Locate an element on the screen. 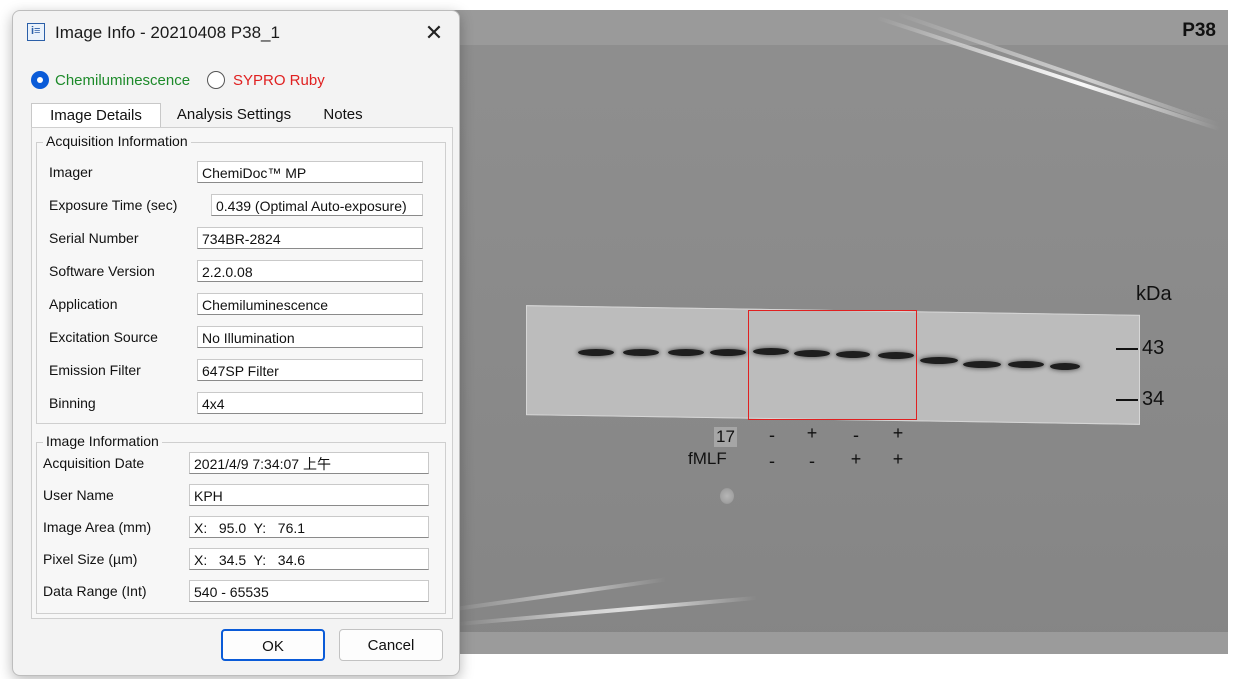 The width and height of the screenshot is (1234, 679). treatment-fmlf-label: fMLF is located at coordinates (707, 458).